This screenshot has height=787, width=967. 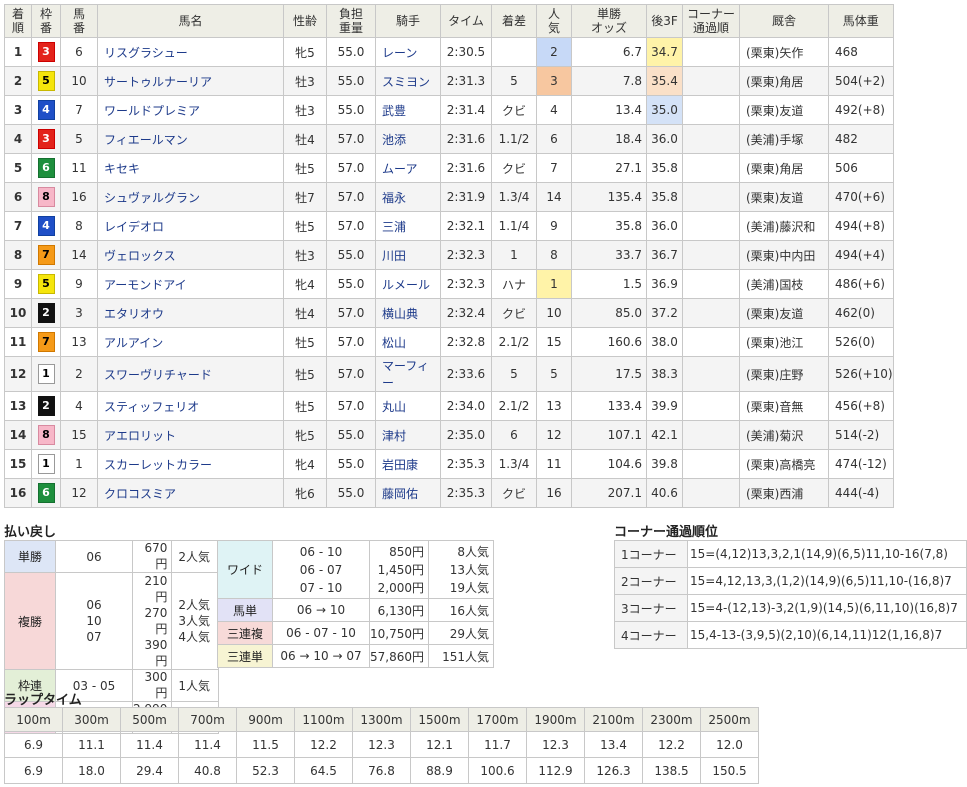 I want to click on lap-distance: 1100m, so click(x=323, y=719).